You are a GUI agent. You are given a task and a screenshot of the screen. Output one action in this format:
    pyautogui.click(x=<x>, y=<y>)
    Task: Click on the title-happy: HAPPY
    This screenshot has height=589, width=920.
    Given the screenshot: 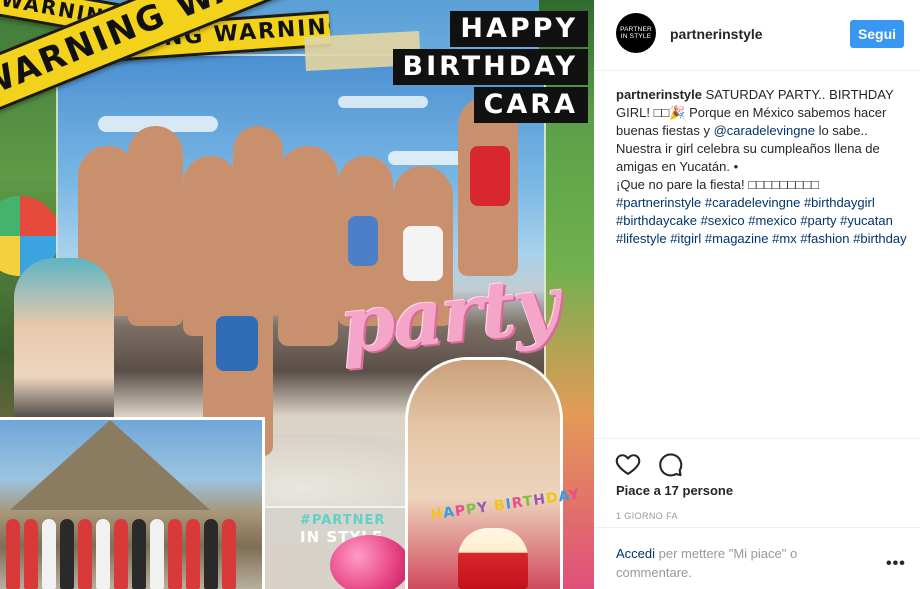 What is the action you would take?
    pyautogui.click(x=519, y=29)
    